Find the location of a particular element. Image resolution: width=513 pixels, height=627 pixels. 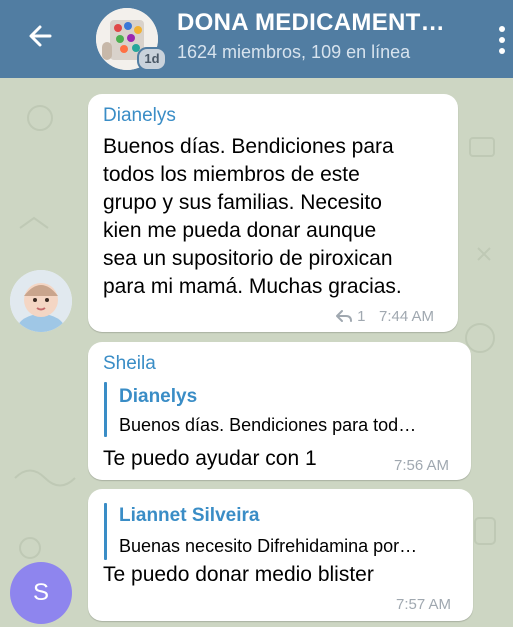

reply-quote-name: Liannet Silveira is located at coordinates (189, 516).